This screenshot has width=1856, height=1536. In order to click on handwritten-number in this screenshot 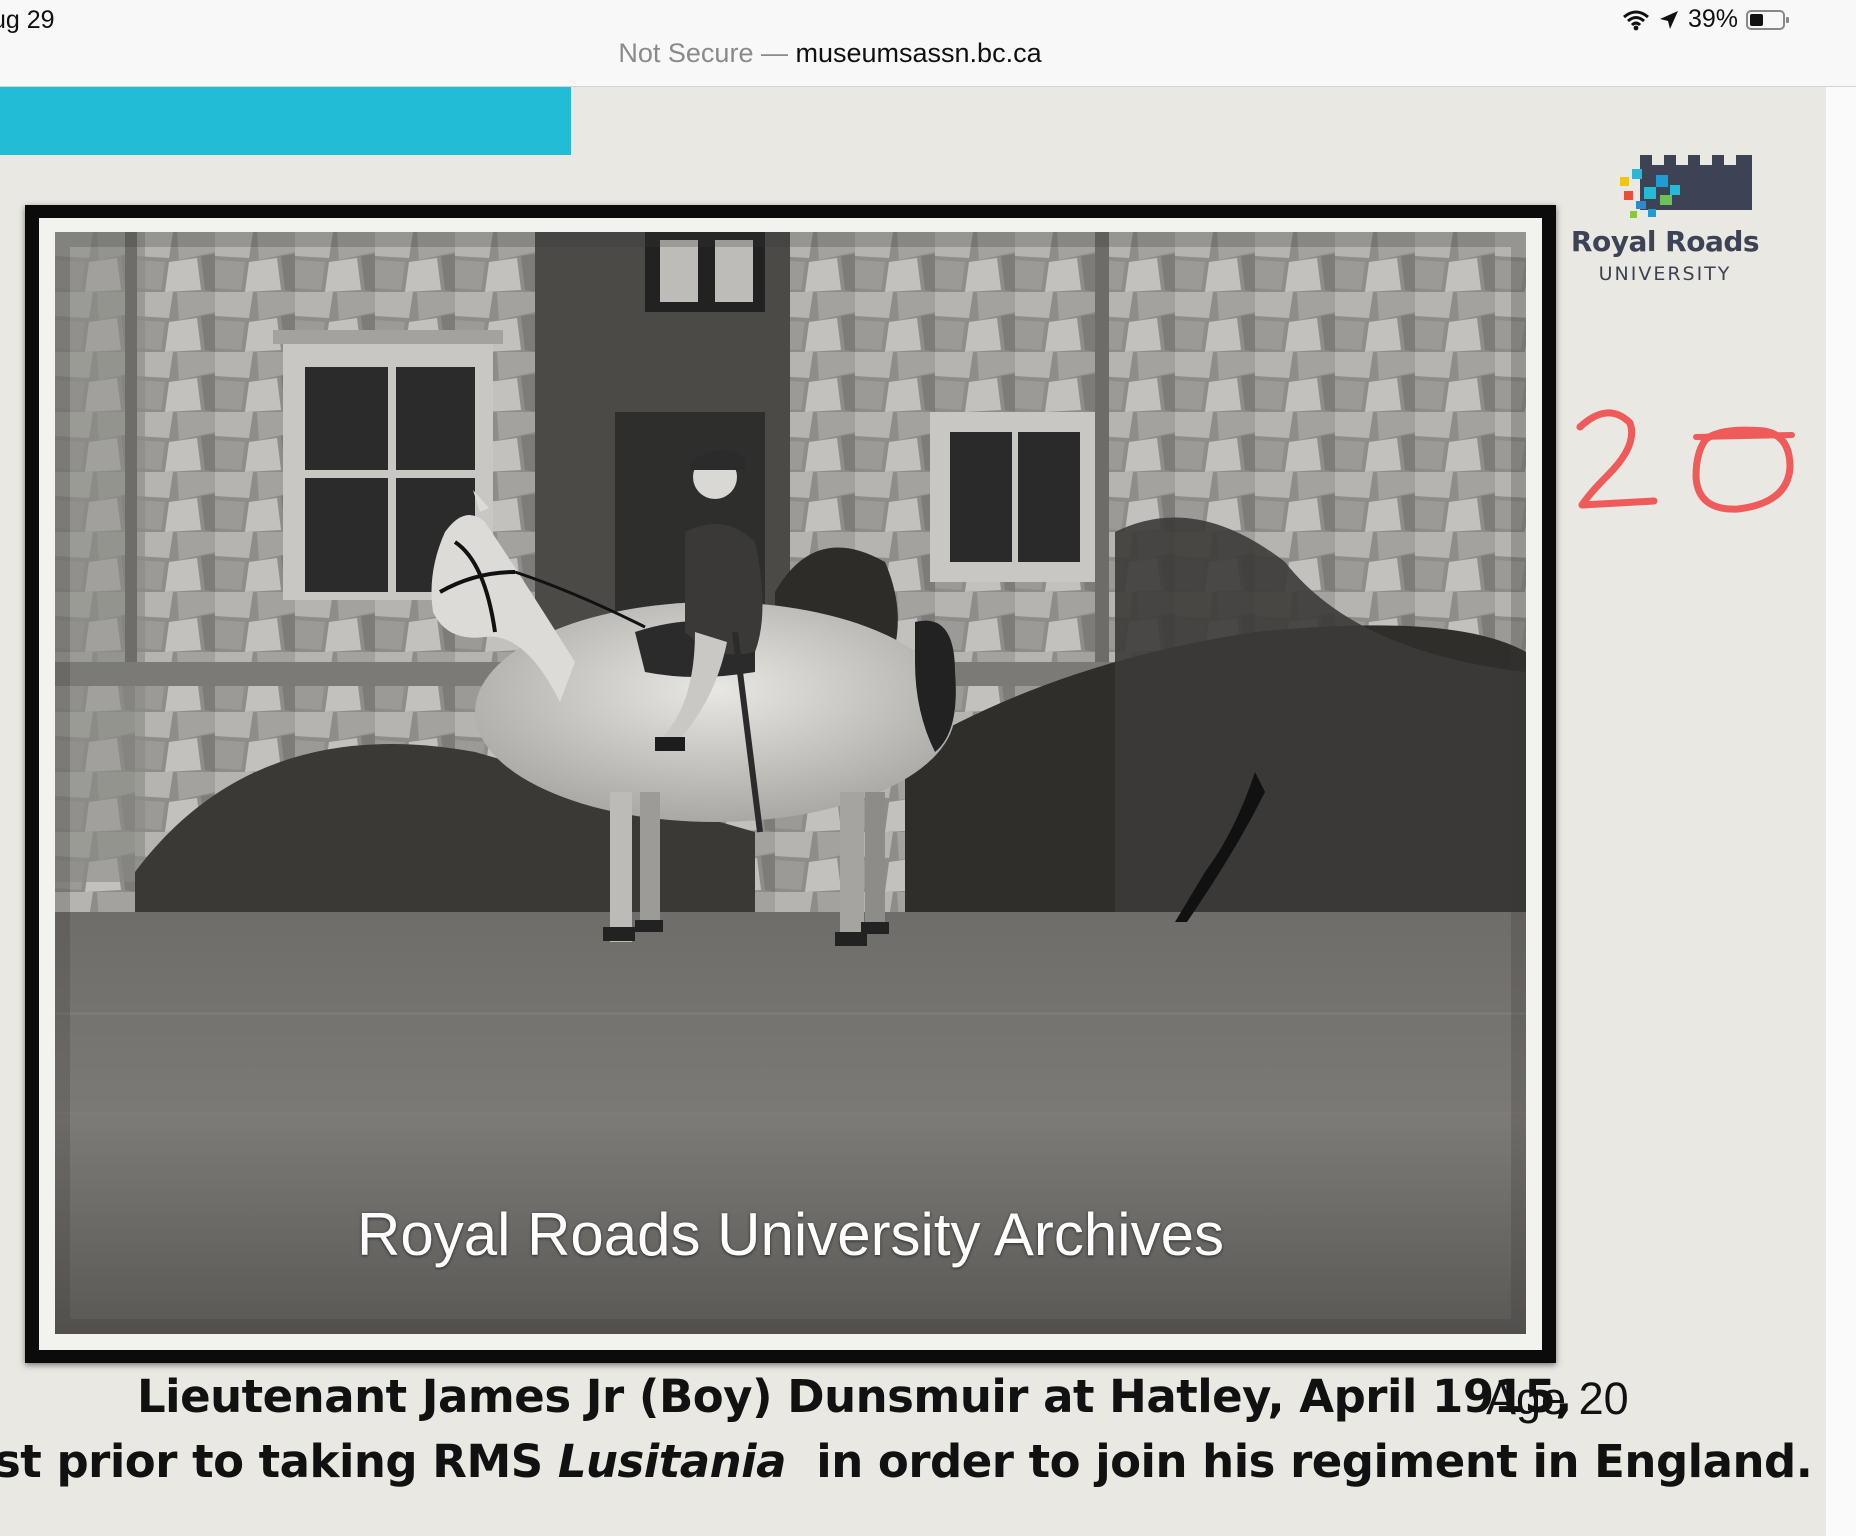, I will do `click(1685, 461)`.